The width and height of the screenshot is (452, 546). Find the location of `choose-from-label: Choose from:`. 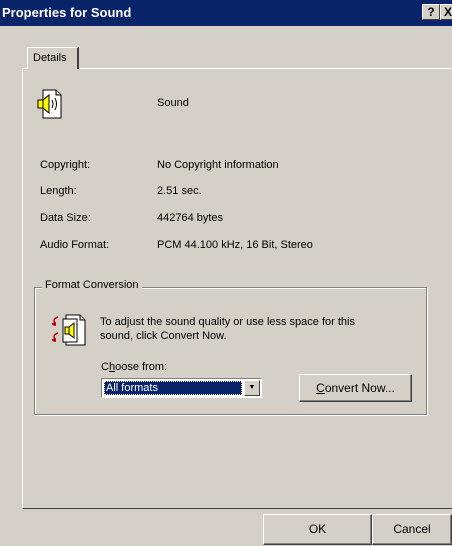

choose-from-label: Choose from: is located at coordinates (134, 367).